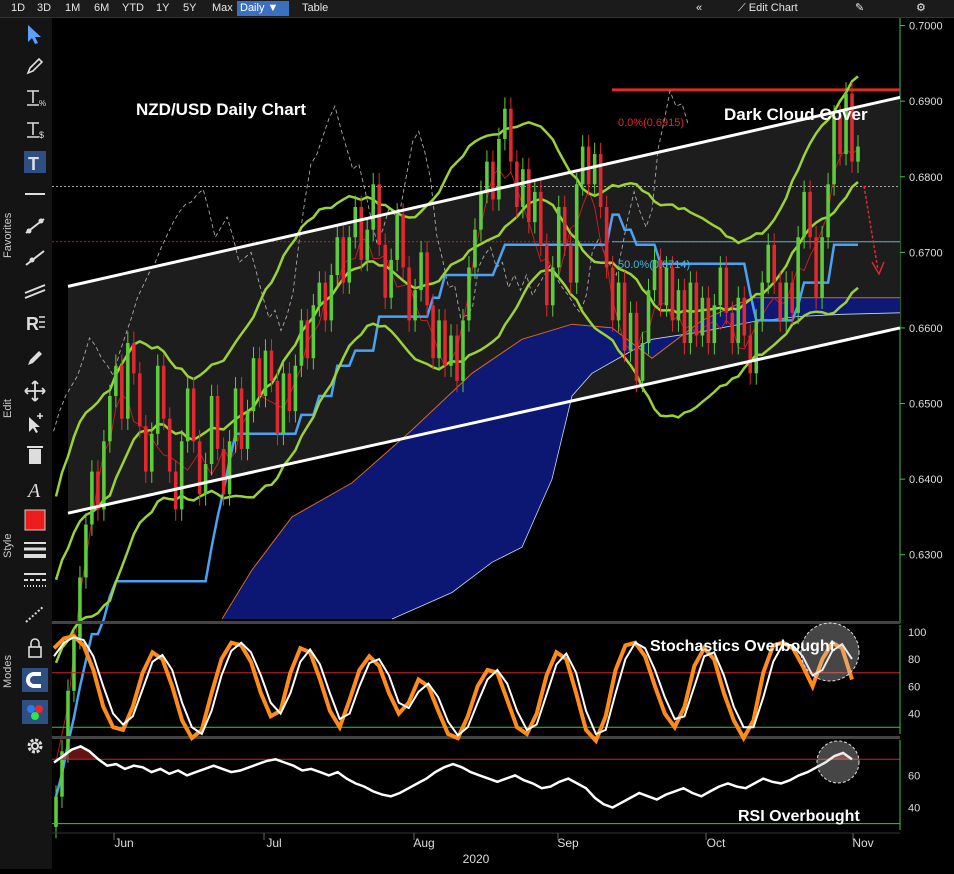 The height and width of the screenshot is (874, 954). I want to click on ray-line-icon, so click(35, 258).